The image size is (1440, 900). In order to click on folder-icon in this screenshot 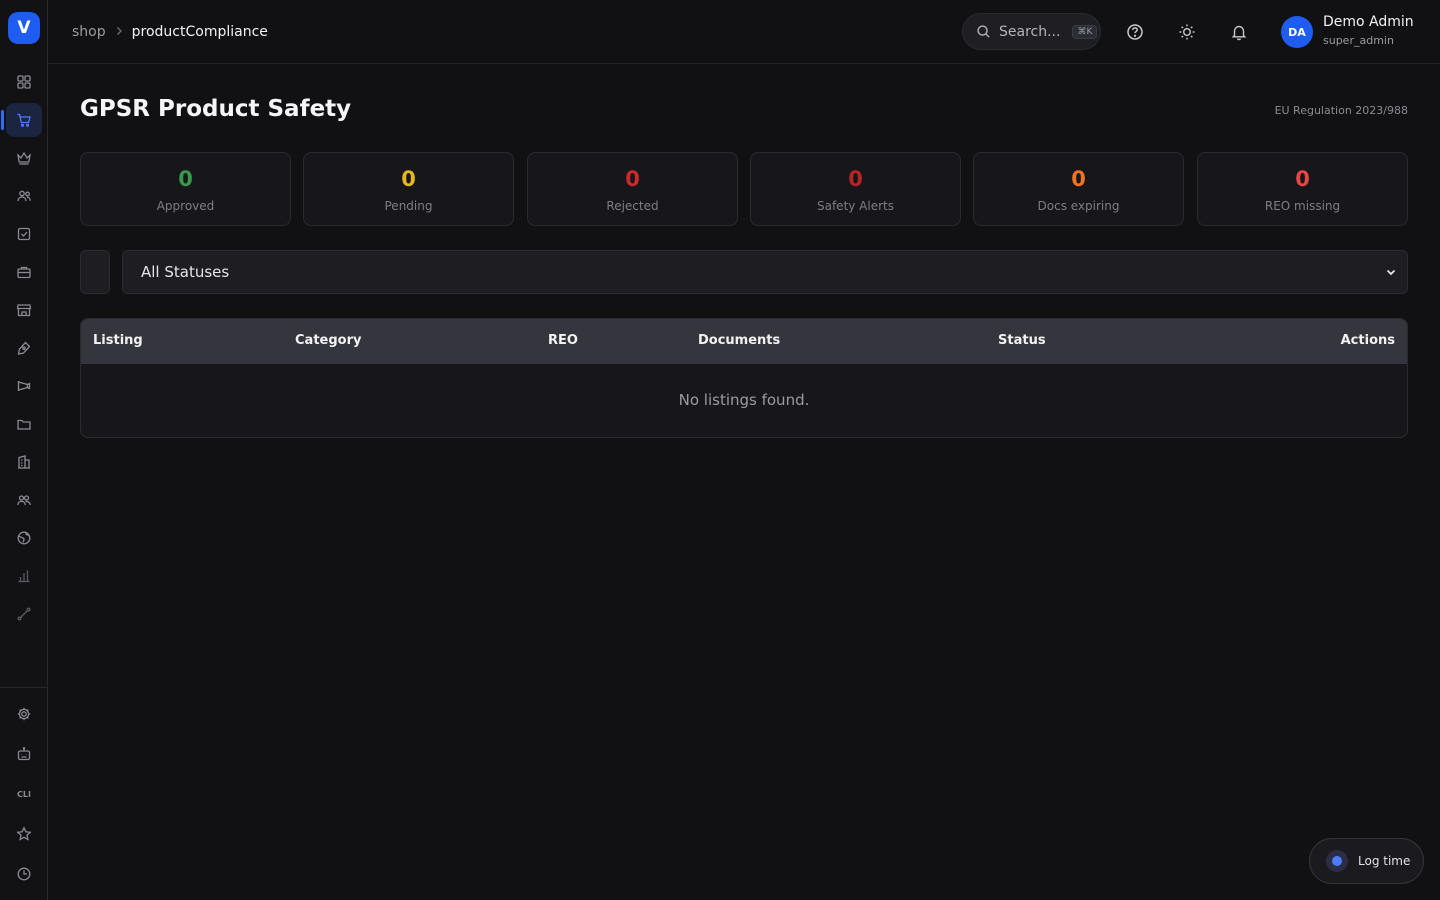, I will do `click(24, 424)`.